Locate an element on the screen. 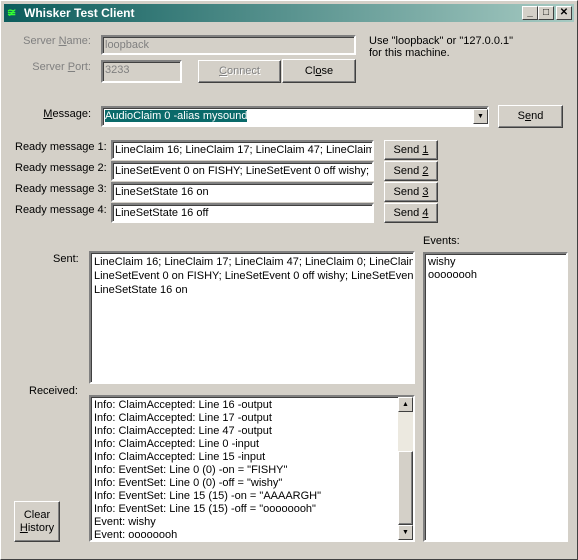 The image size is (578, 560). received-line: Info: ClaimAccepted: Line 47 -output is located at coordinates (183, 431).